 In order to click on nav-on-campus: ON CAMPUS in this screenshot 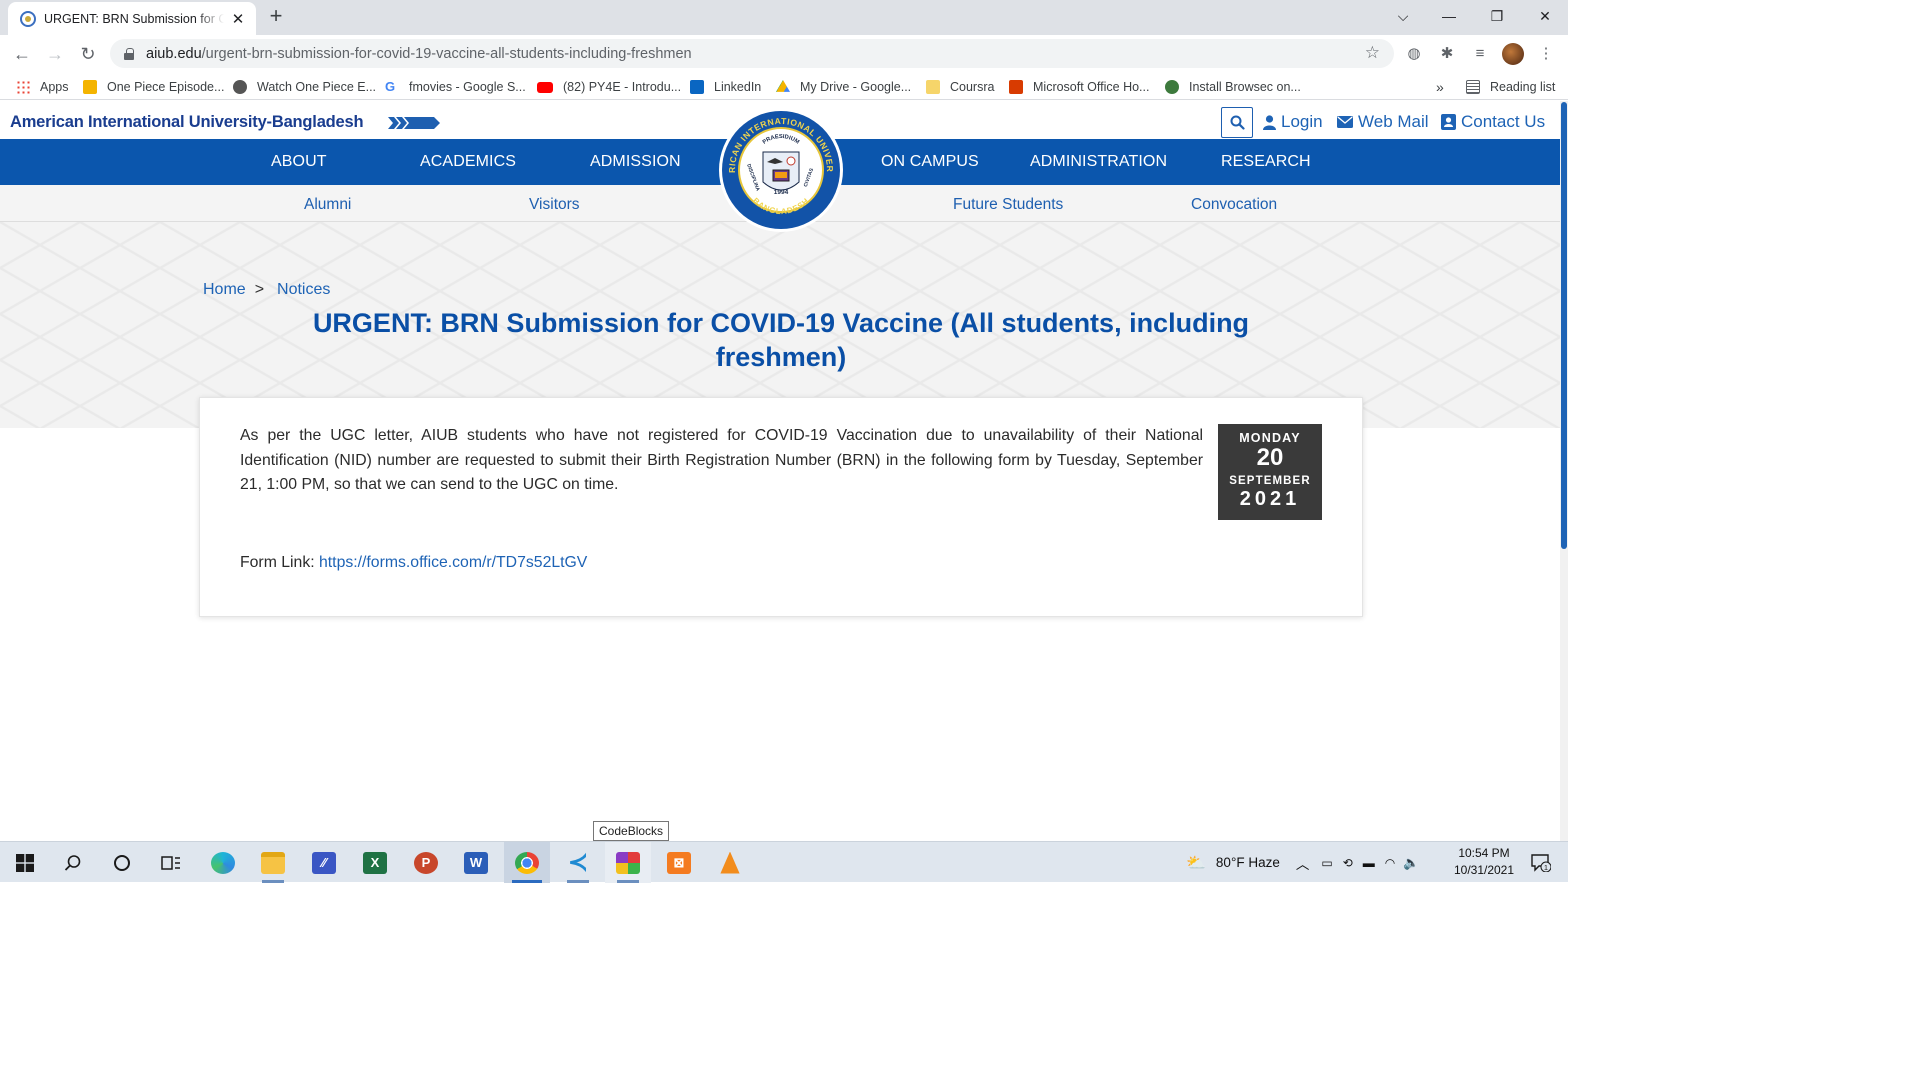, I will do `click(930, 162)`.